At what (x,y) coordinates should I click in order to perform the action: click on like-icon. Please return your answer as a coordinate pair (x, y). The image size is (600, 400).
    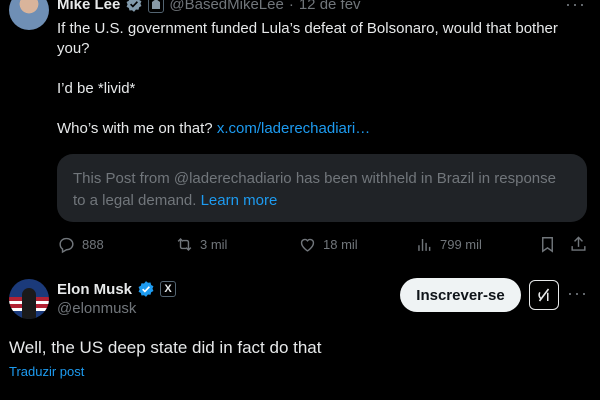
    Looking at the image, I should click on (307, 245).